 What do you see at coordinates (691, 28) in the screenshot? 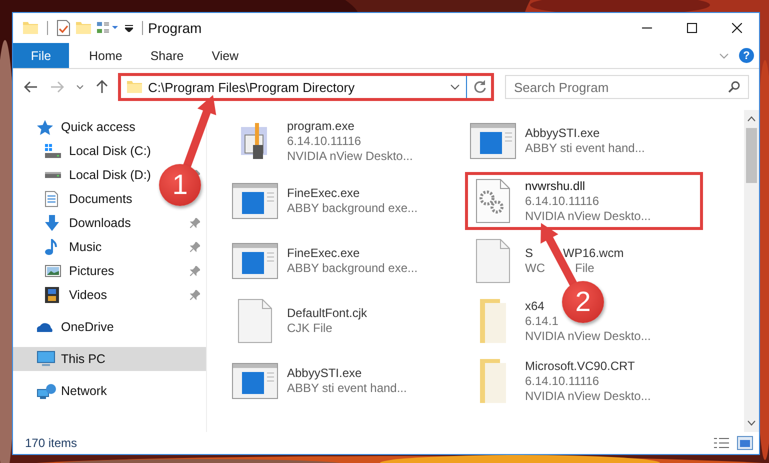
I see `maximize-icon` at bounding box center [691, 28].